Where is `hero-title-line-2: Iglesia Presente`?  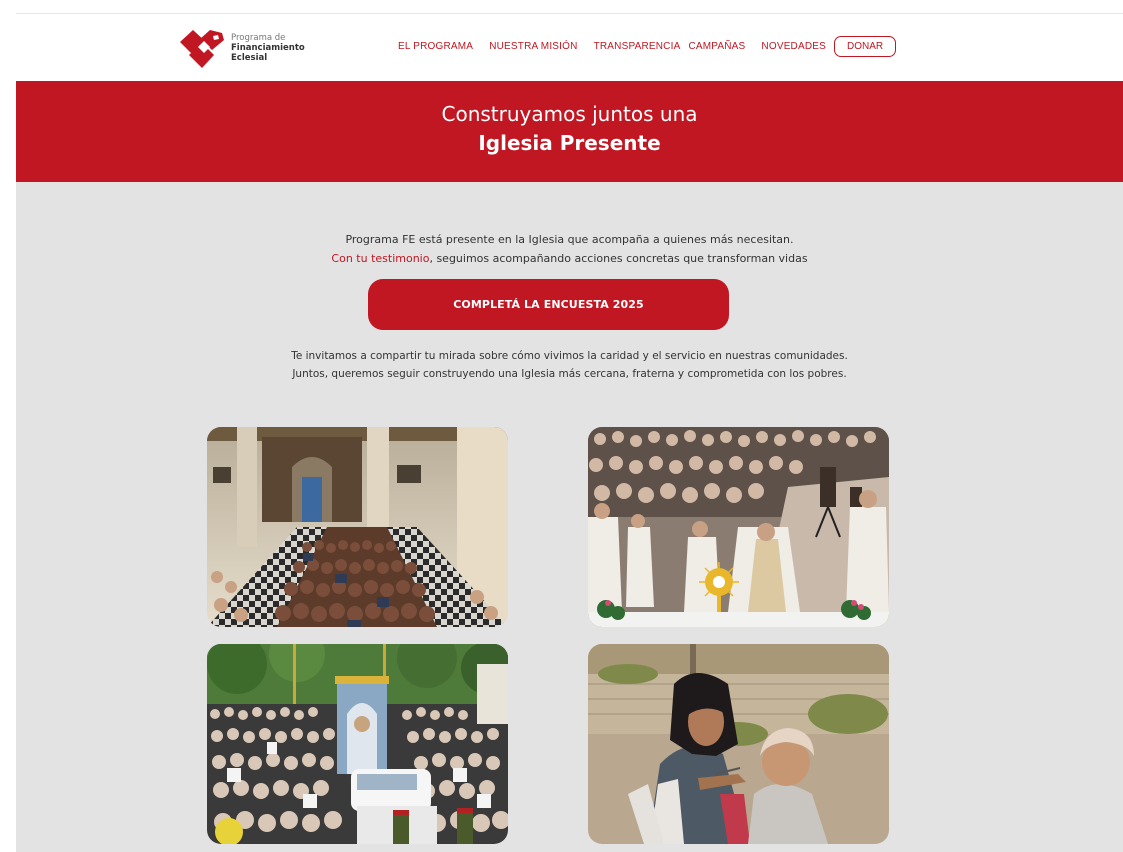 hero-title-line-2: Iglesia Presente is located at coordinates (569, 143).